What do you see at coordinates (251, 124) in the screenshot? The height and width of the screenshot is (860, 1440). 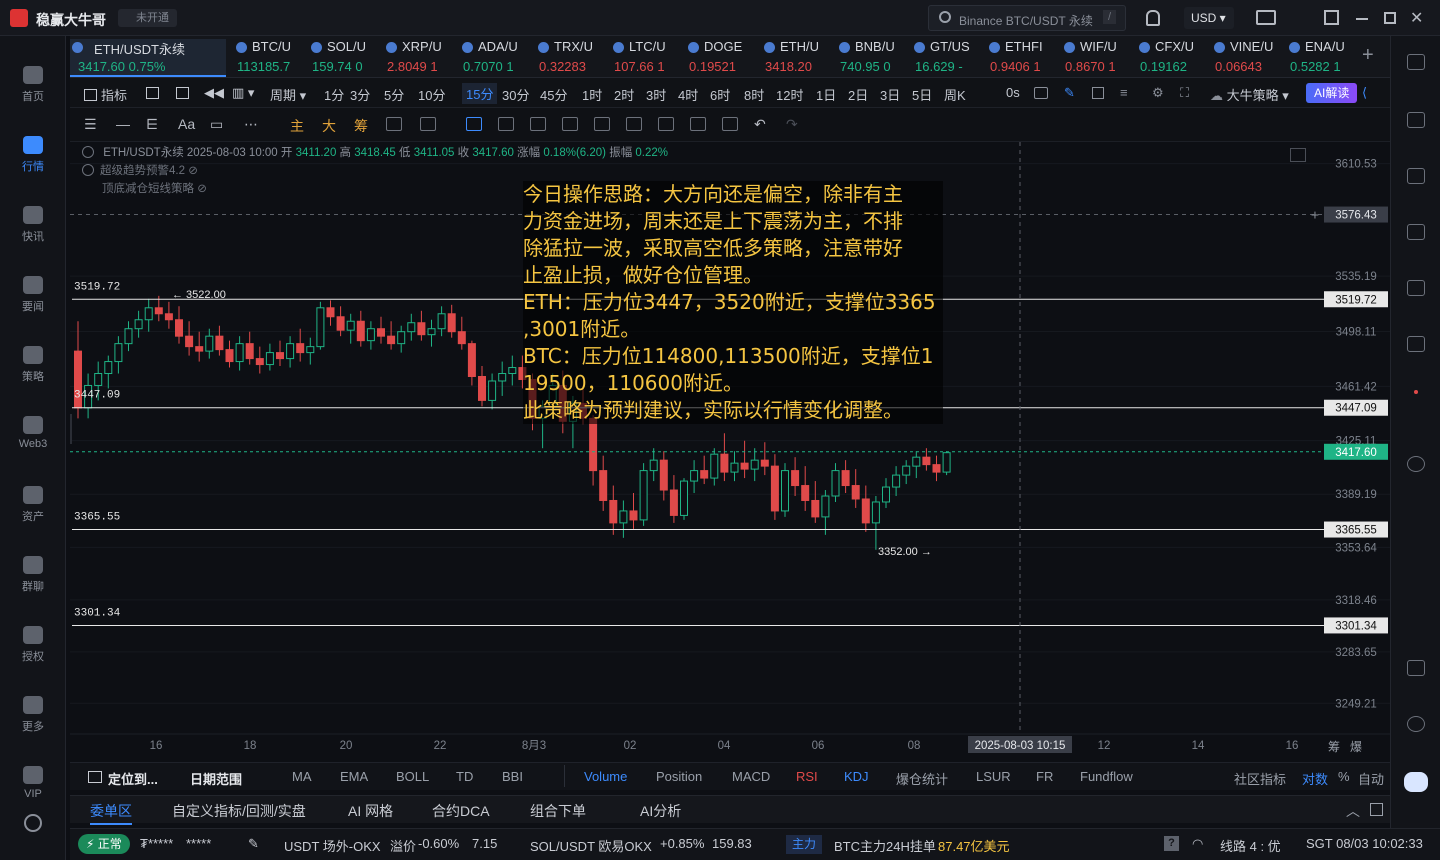 I see `more-icon: ⋯` at bounding box center [251, 124].